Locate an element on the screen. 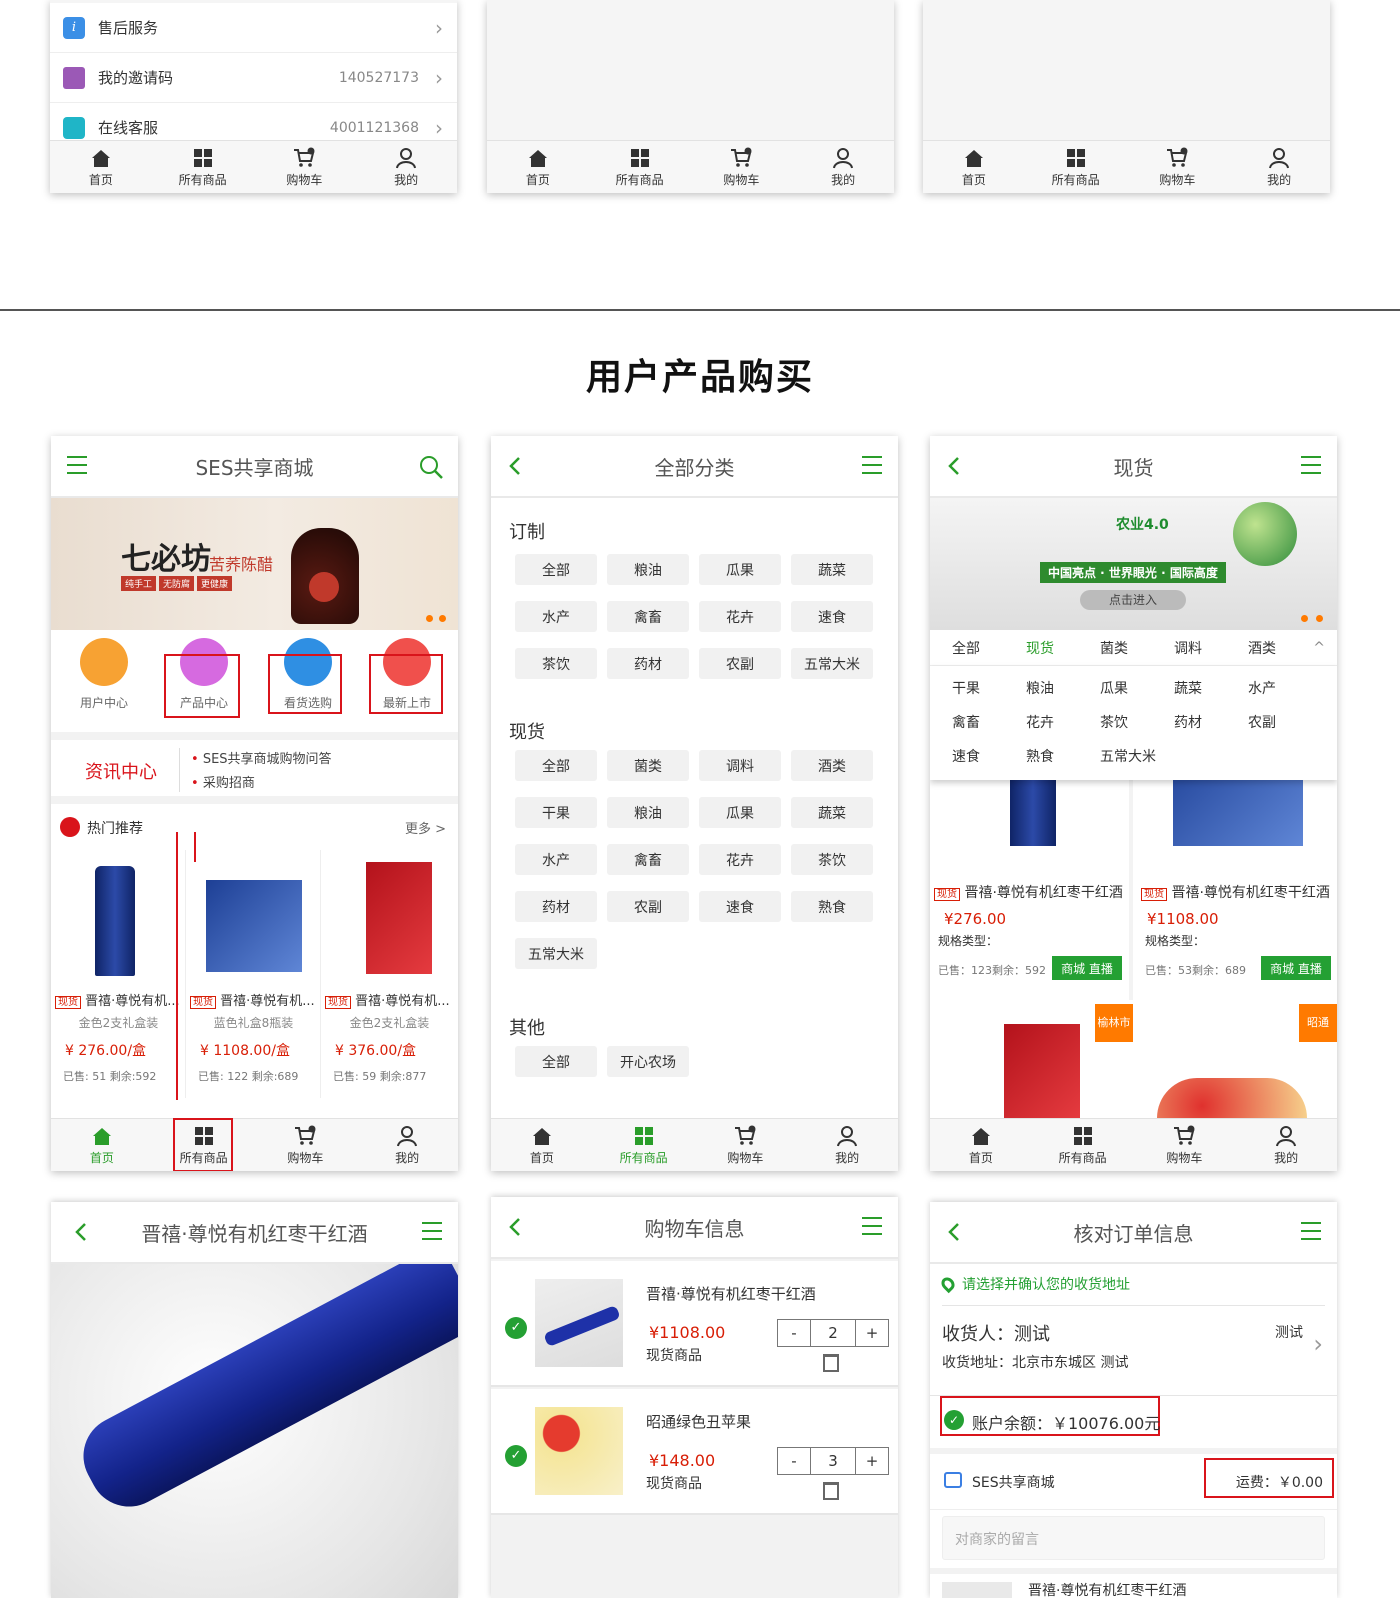 This screenshot has width=1400, height=1598. quantity-value: 3 is located at coordinates (833, 1461).